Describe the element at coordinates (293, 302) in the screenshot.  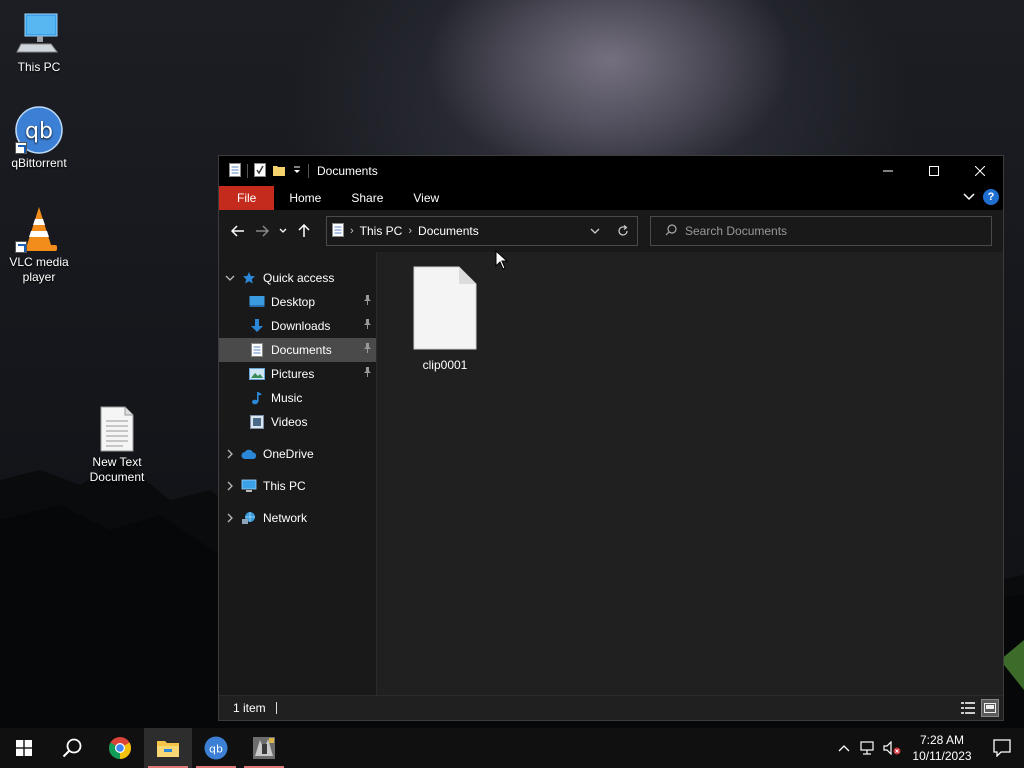
I see `nav-label: Desktop` at that location.